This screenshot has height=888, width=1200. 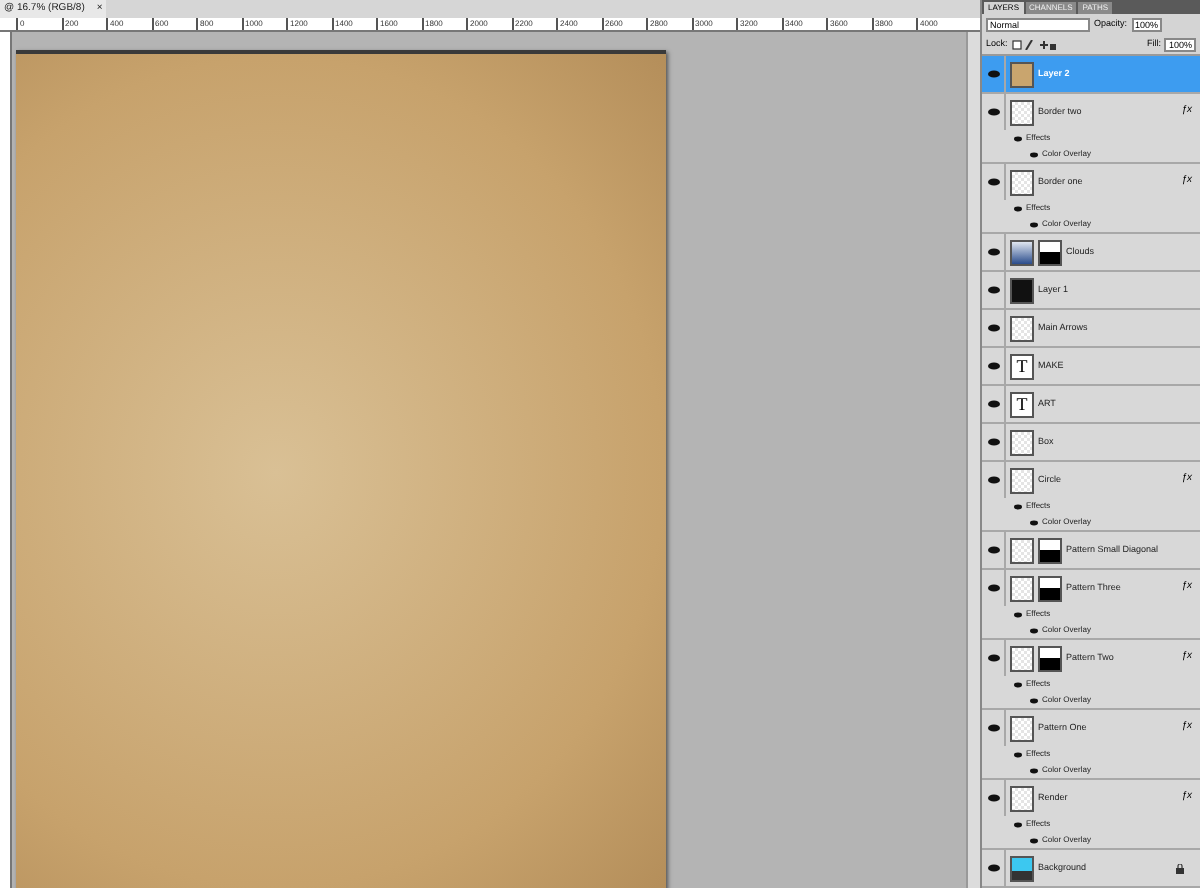 I want to click on lock-icons-drawing, so click(x=1033, y=44).